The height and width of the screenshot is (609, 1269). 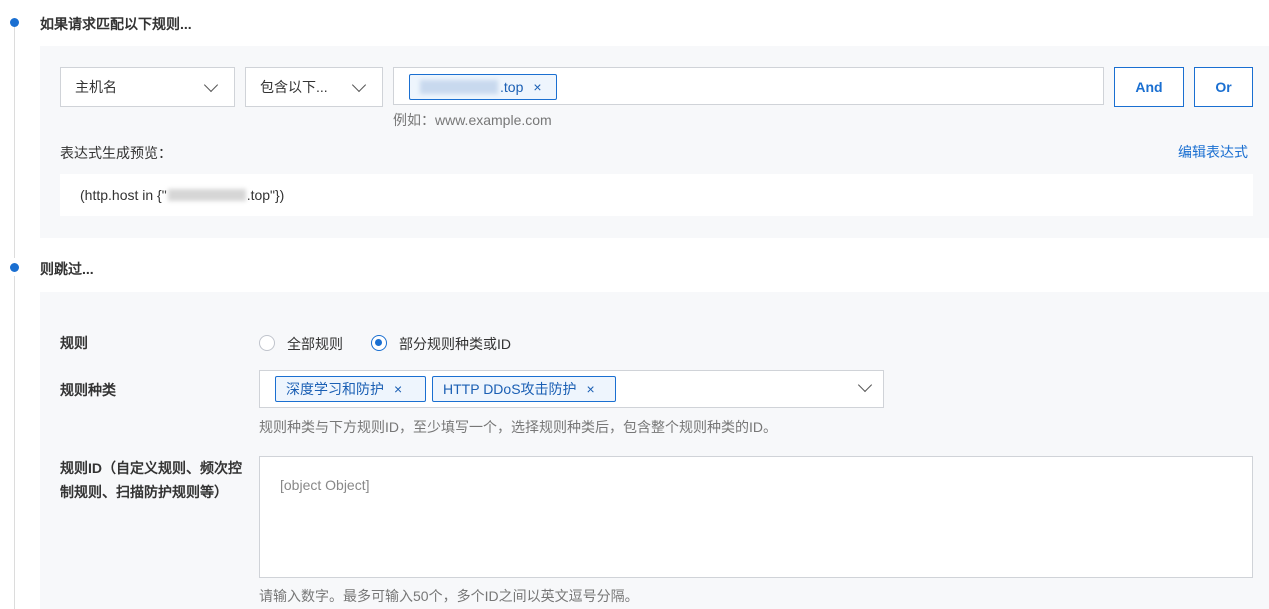 What do you see at coordinates (1223, 87) in the screenshot?
I see `or-button: Or` at bounding box center [1223, 87].